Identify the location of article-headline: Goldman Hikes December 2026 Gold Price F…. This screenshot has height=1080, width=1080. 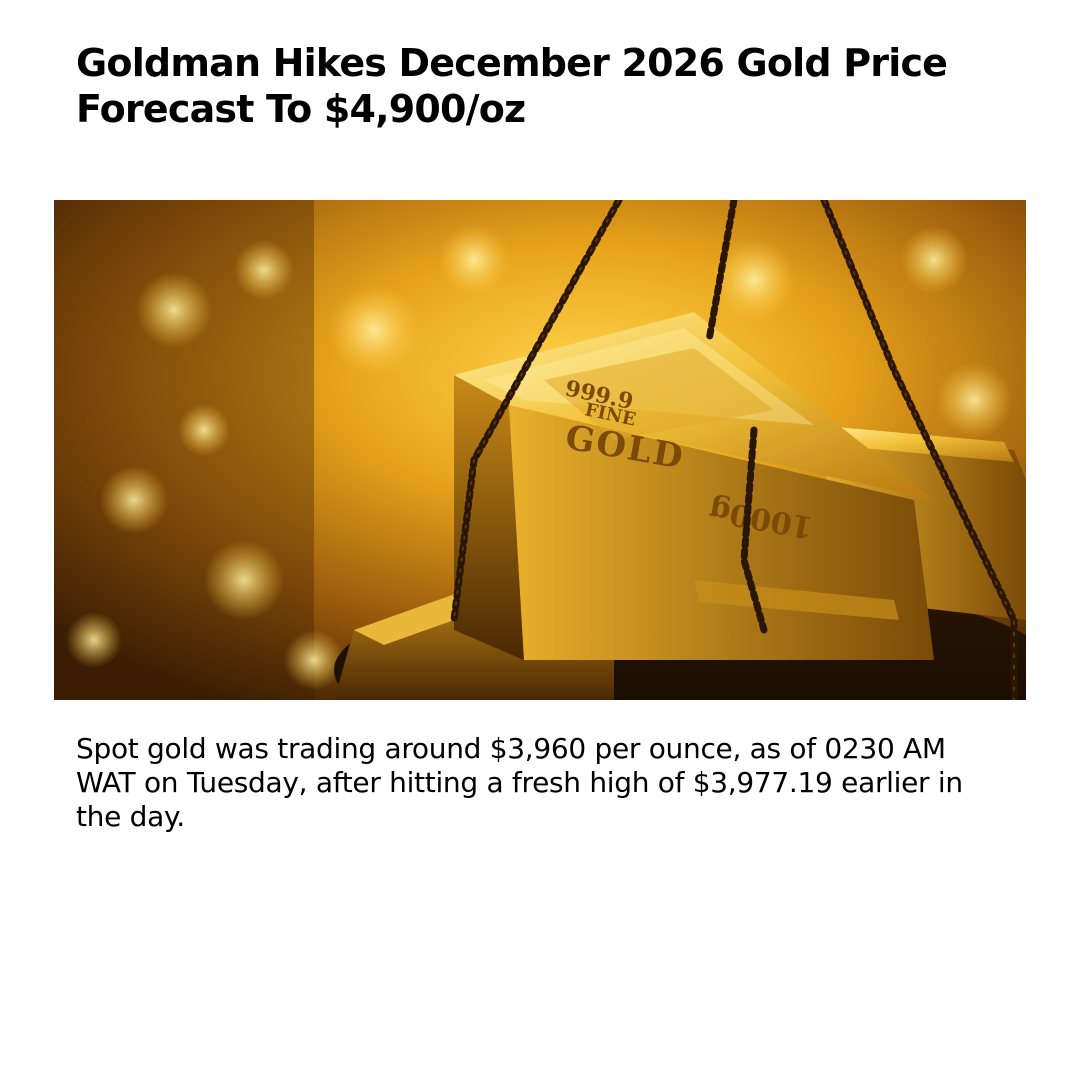
(512, 86).